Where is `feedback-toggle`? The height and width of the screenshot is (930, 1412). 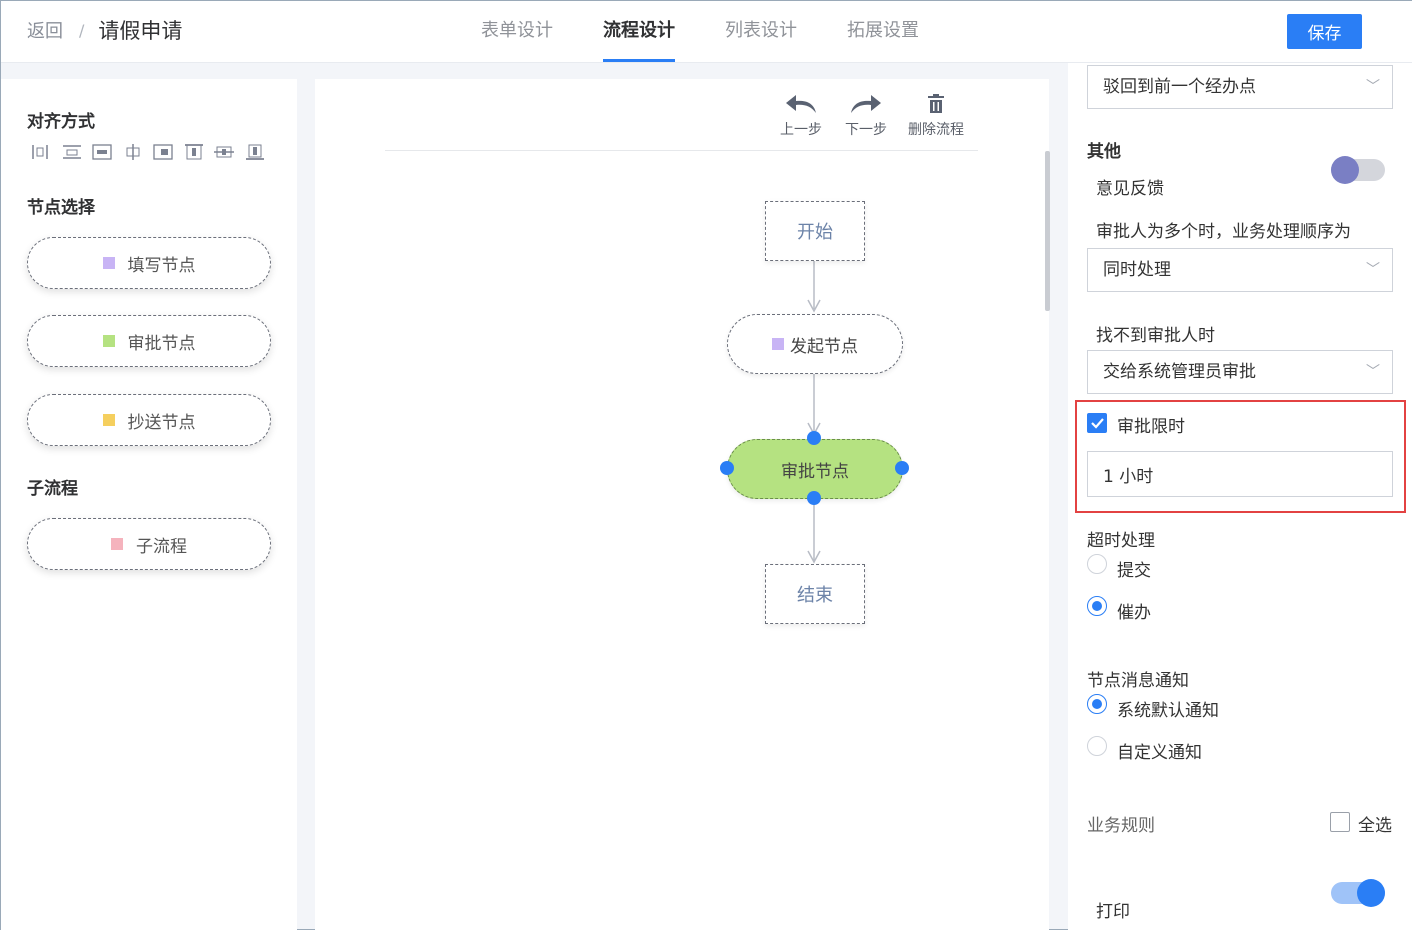
feedback-toggle is located at coordinates (1358, 170).